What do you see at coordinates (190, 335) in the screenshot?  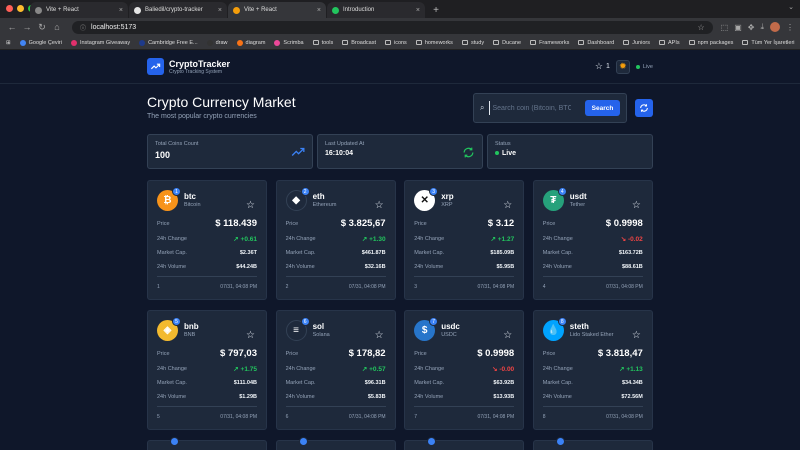 I see `coin-name: BNB` at bounding box center [190, 335].